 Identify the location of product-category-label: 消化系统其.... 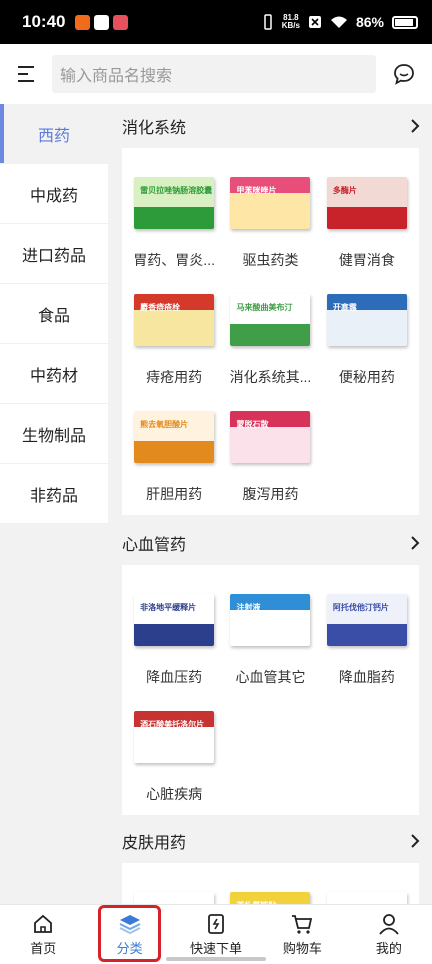
(270, 377).